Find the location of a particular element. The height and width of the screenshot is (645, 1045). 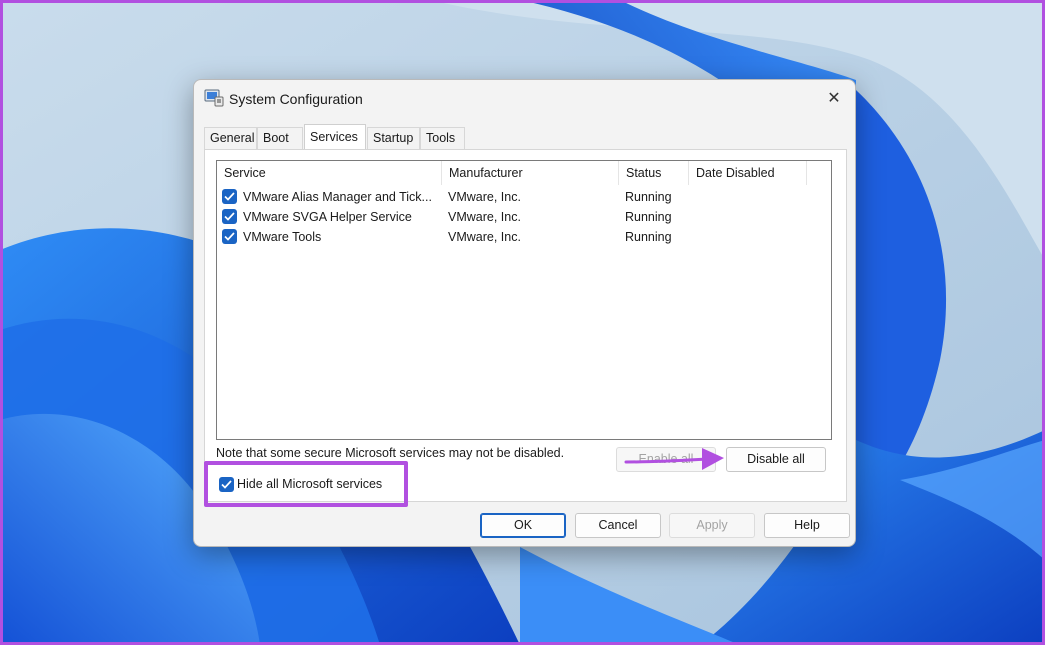

column-header-status: Status is located at coordinates (654, 173).